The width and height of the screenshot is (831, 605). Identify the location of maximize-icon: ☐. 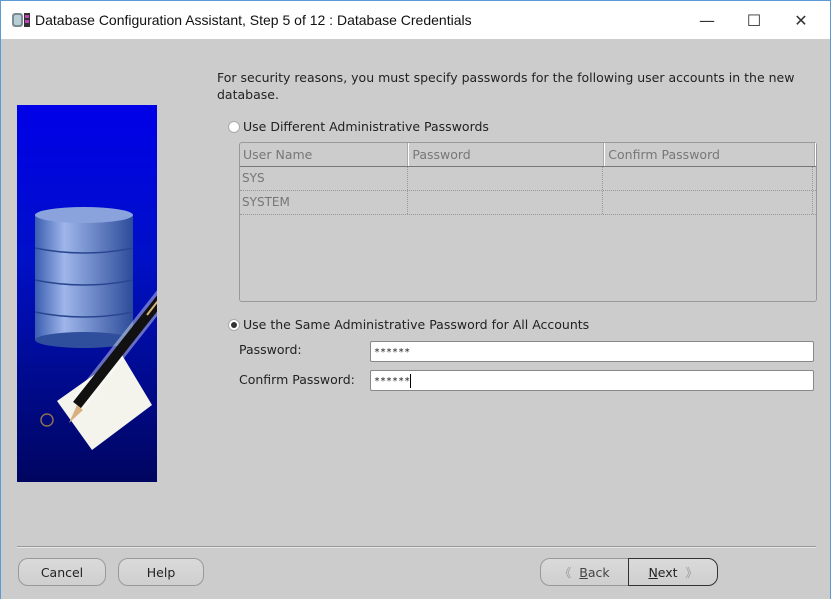
(754, 20).